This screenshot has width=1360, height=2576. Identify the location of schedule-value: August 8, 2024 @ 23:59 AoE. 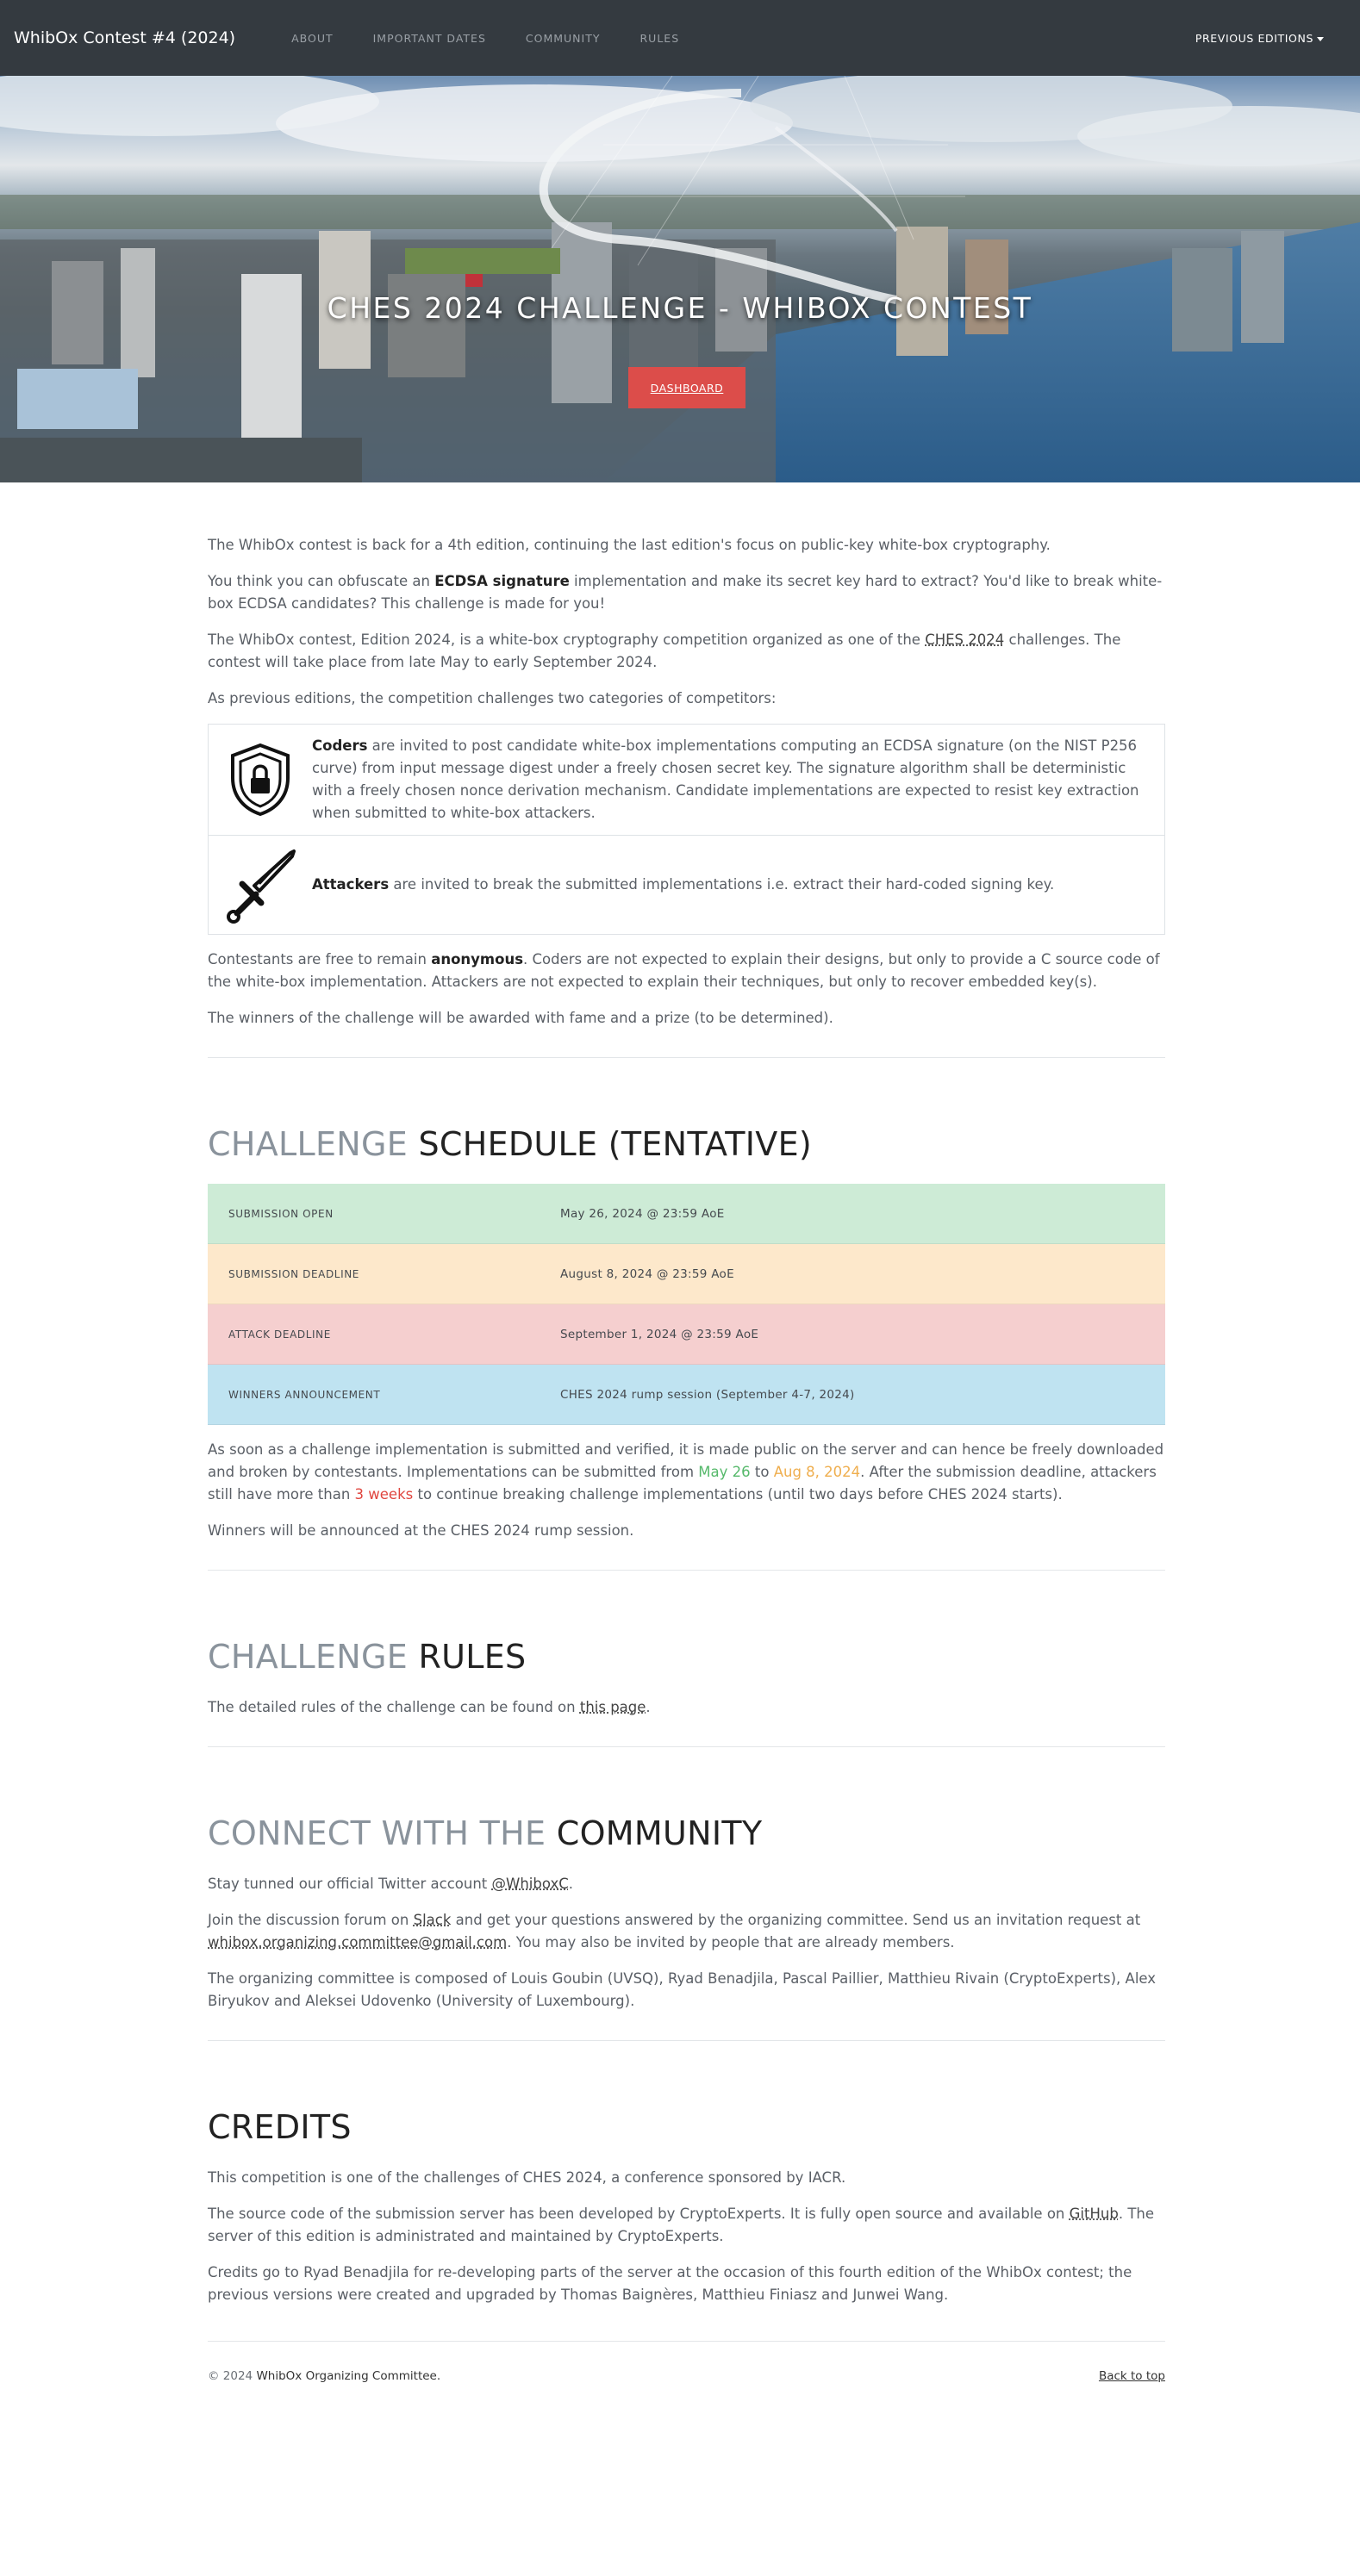
(647, 1273).